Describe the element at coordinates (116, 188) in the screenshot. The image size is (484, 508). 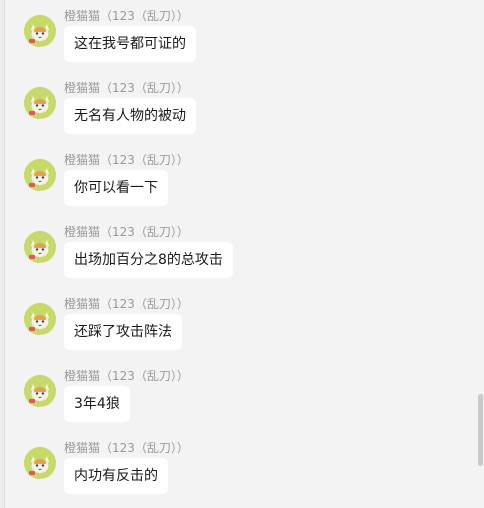
I see `message-bubble: 你可以看一下` at that location.